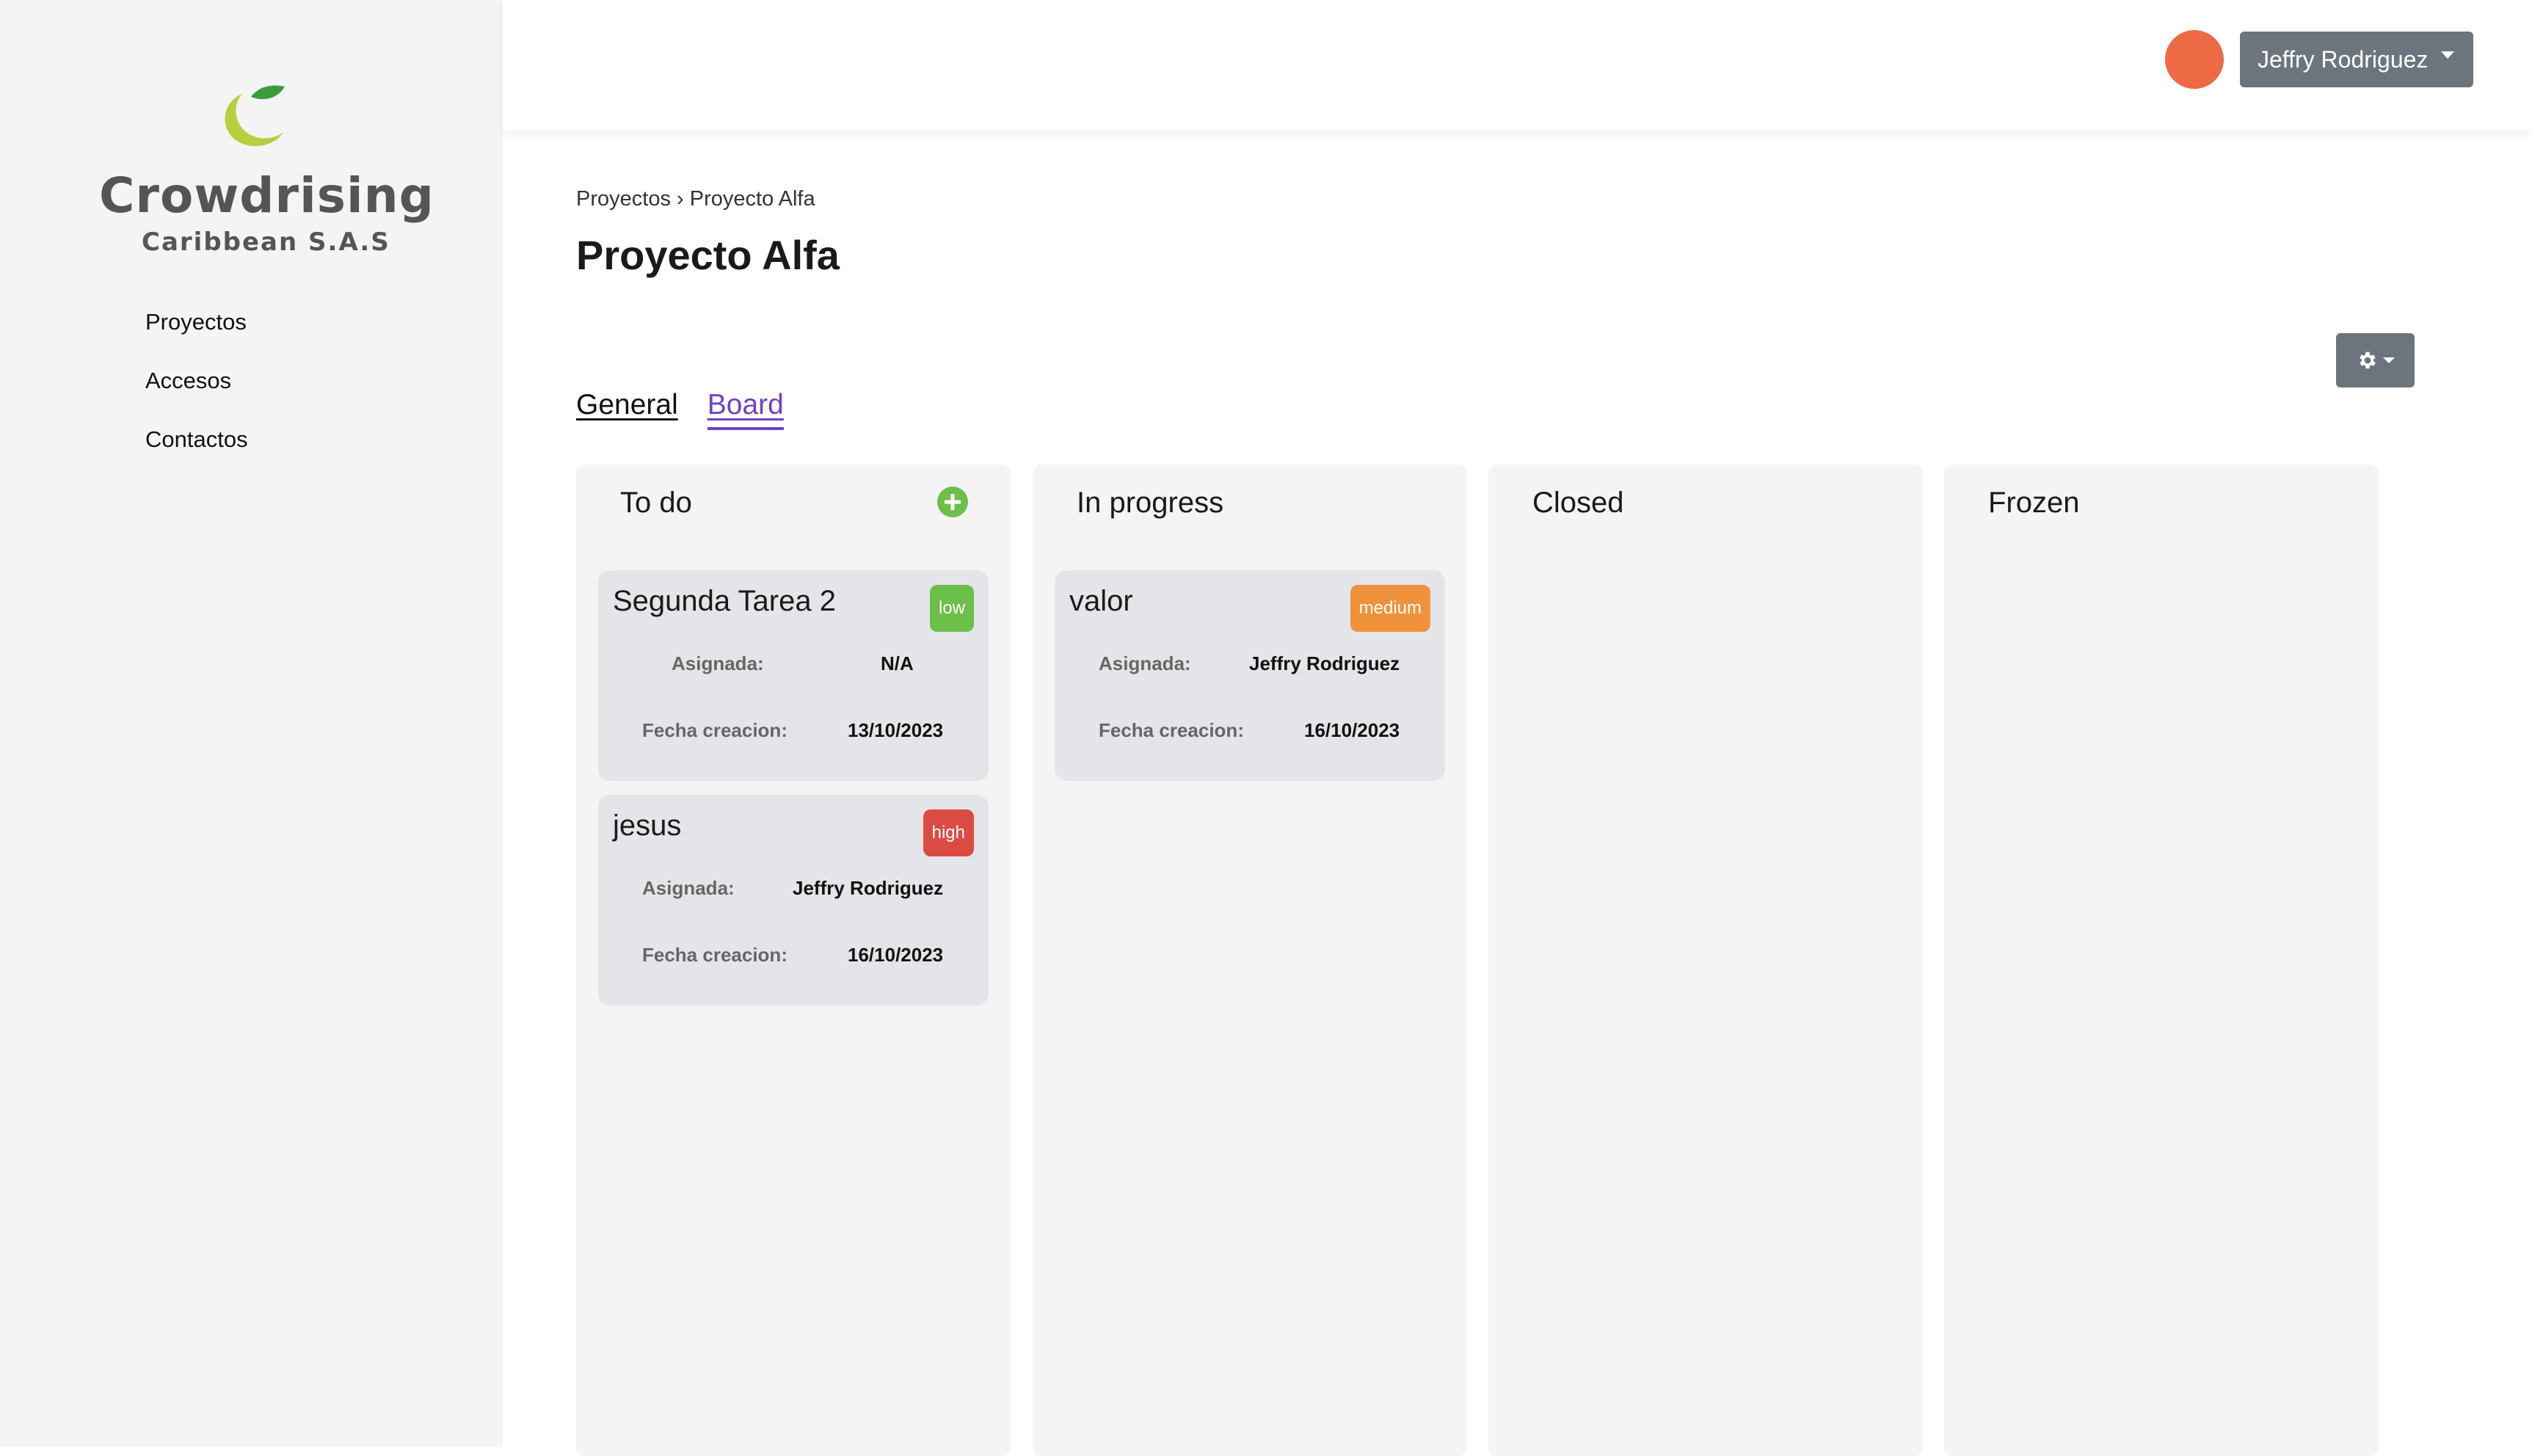 This screenshot has width=2532, height=1456. I want to click on tab-general: General, so click(627, 409).